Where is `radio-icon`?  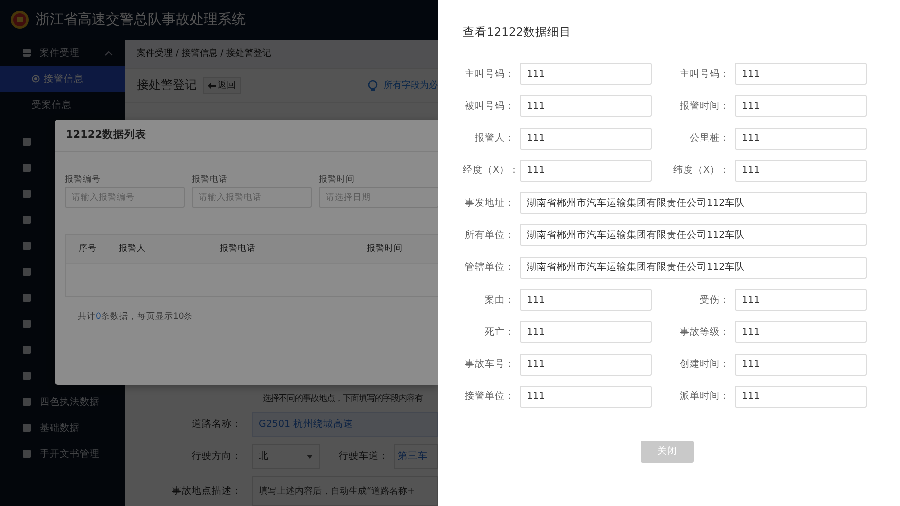
radio-icon is located at coordinates (36, 79).